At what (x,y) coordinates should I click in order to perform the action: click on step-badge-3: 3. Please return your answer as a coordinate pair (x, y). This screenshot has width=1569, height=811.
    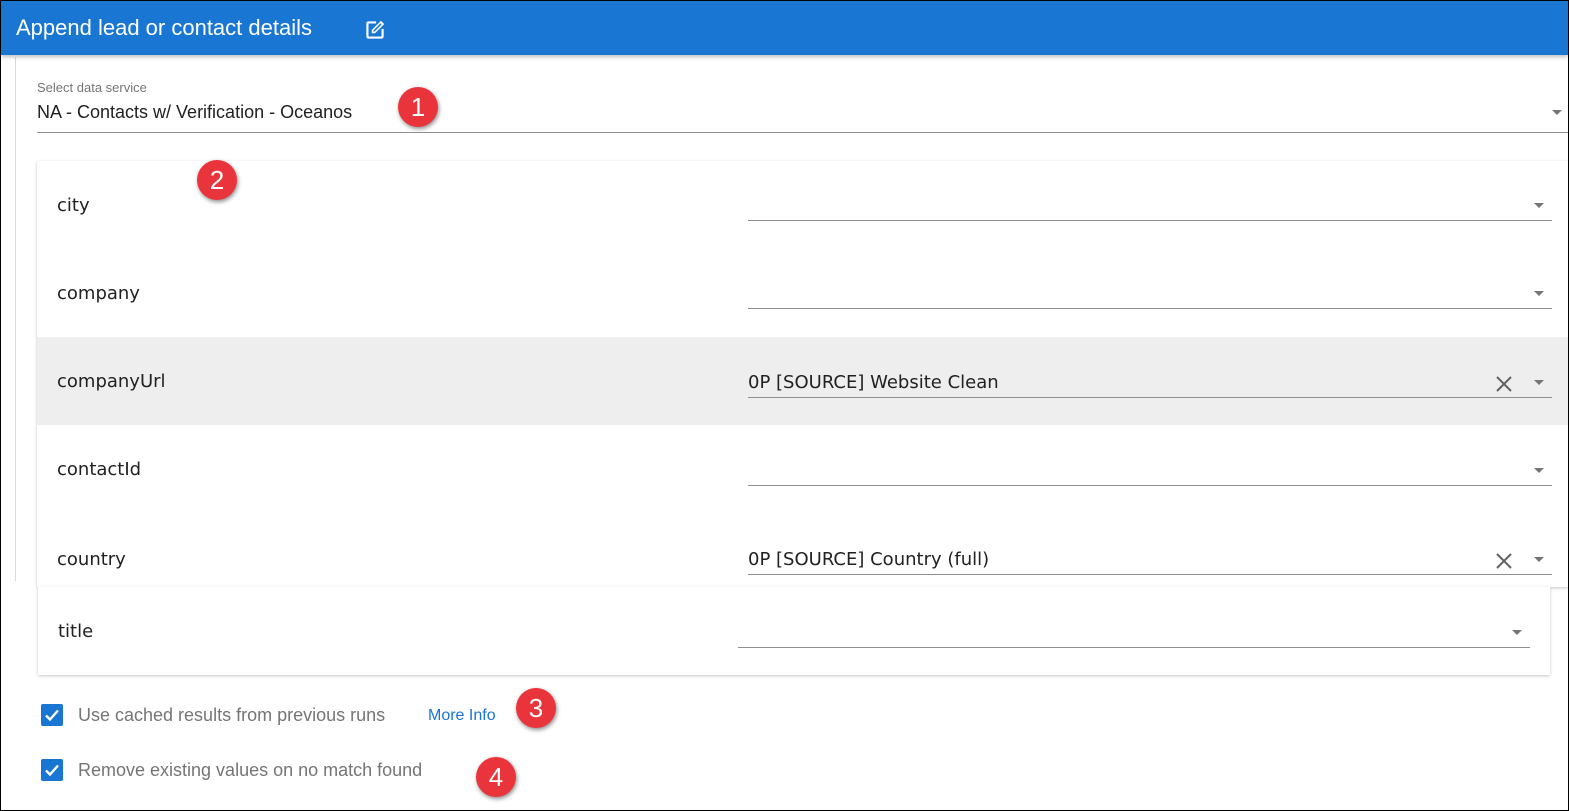
    Looking at the image, I should click on (536, 708).